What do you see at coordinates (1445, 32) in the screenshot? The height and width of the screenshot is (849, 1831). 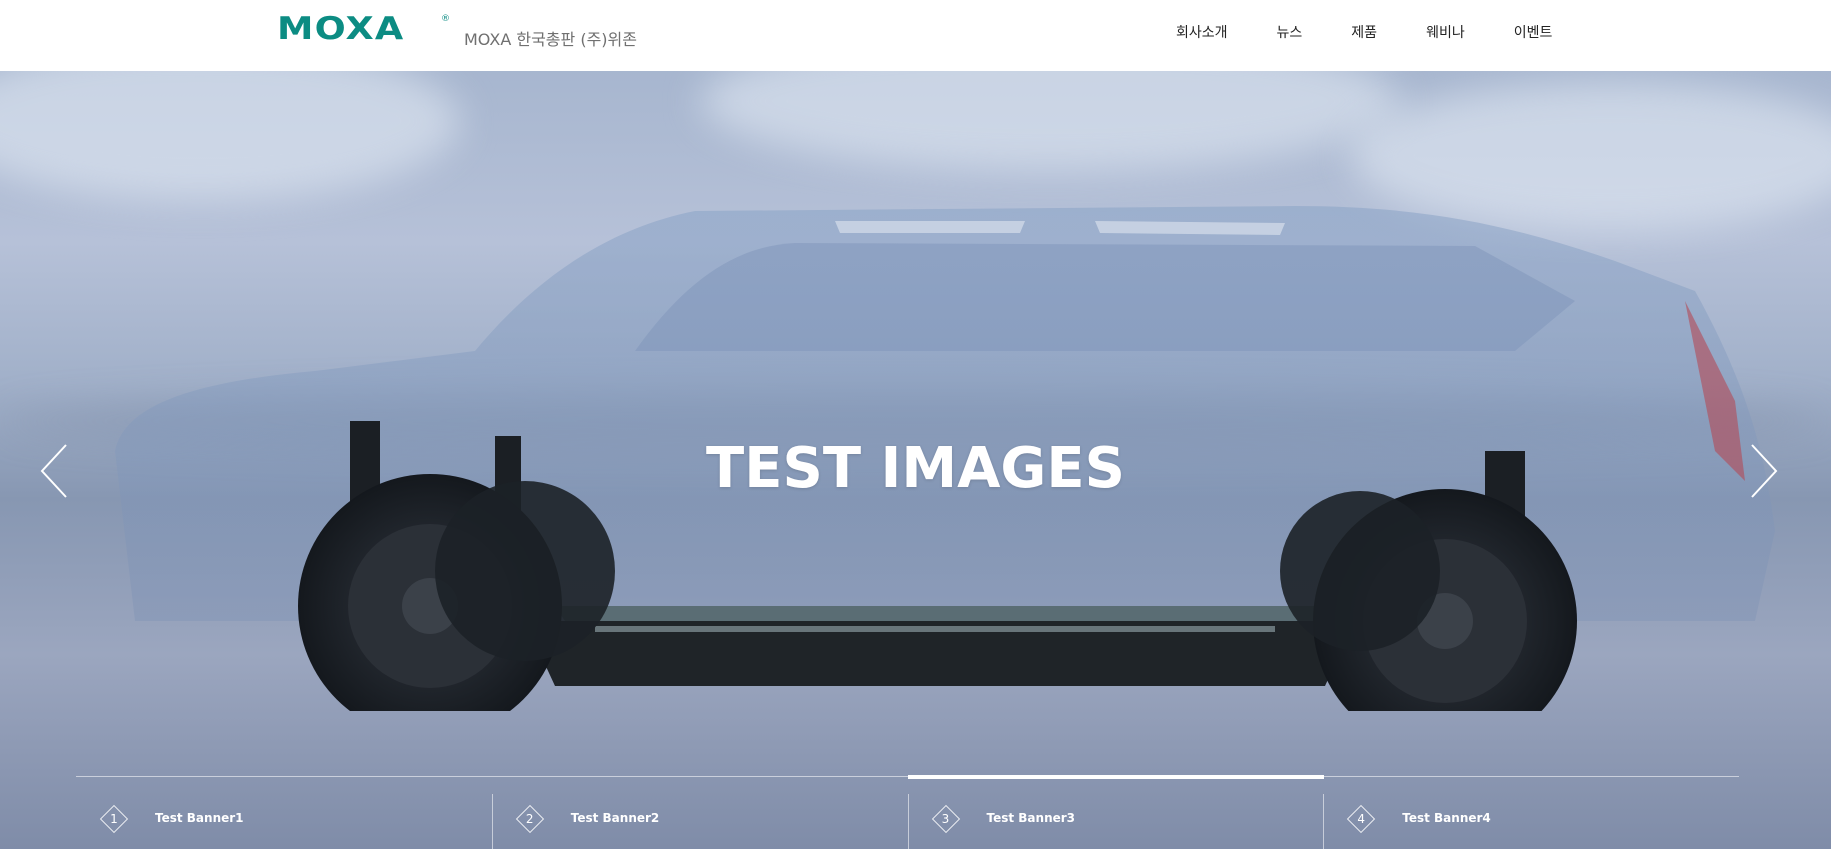 I see `nav-item-webinar: 웨비나` at bounding box center [1445, 32].